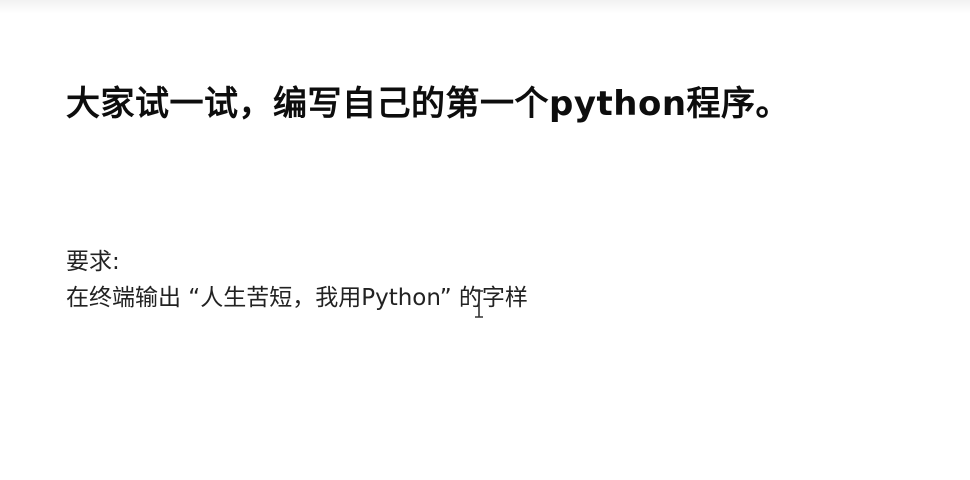 The height and width of the screenshot is (480, 970). What do you see at coordinates (297, 298) in the screenshot?
I see `requirement-text: 在终端输出 “人生苦短，我用Python” 的字样` at bounding box center [297, 298].